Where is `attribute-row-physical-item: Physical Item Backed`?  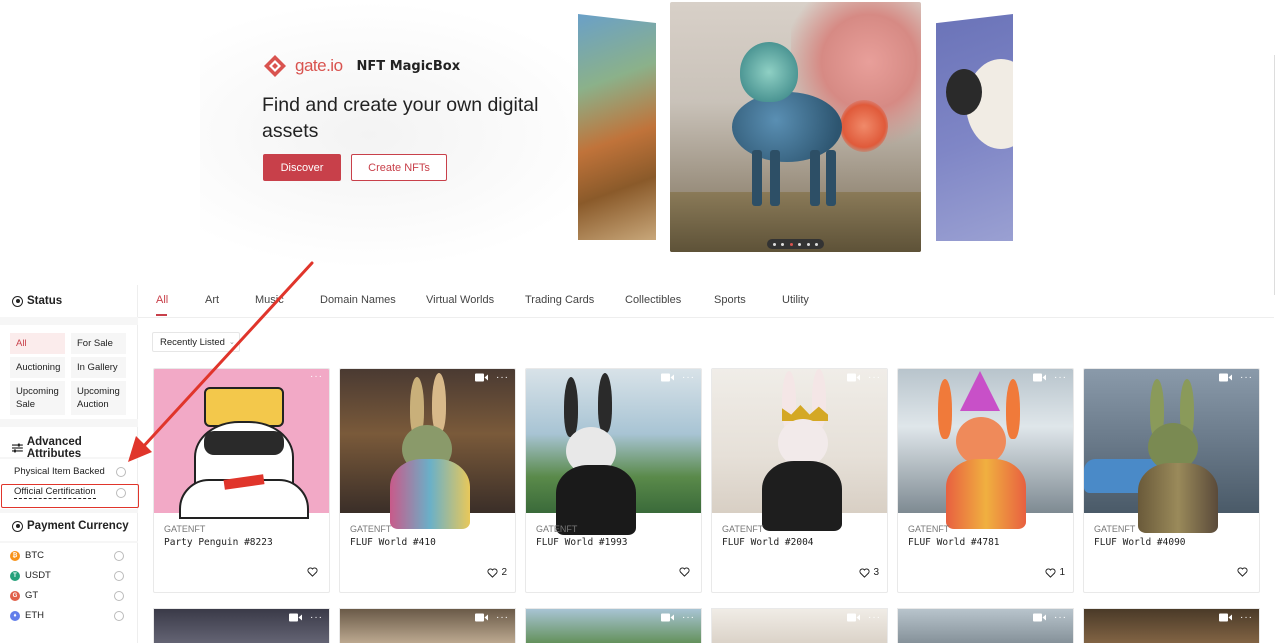 attribute-row-physical-item: Physical Item Backed is located at coordinates (70, 471).